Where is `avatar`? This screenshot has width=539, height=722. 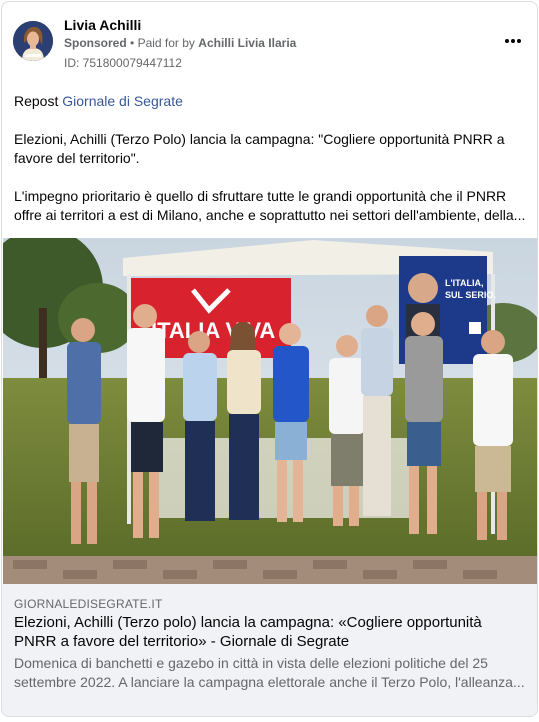
avatar is located at coordinates (33, 41).